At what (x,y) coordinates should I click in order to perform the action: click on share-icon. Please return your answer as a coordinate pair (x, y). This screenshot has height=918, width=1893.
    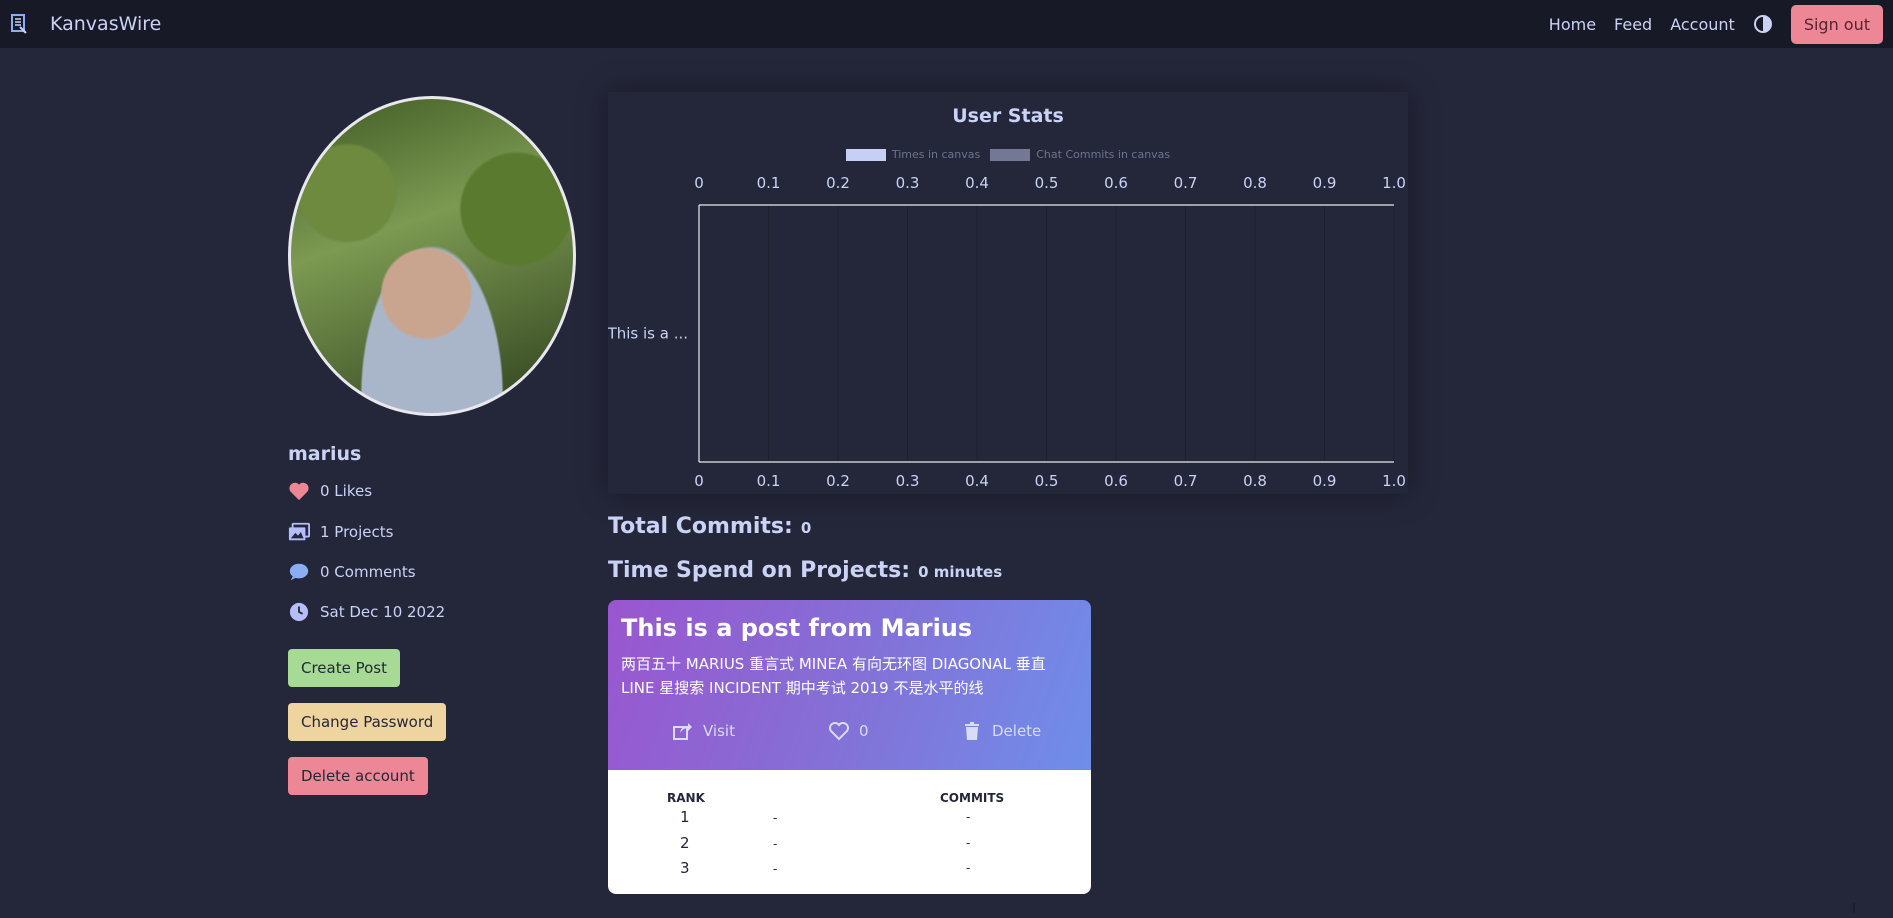
    Looking at the image, I should click on (682, 731).